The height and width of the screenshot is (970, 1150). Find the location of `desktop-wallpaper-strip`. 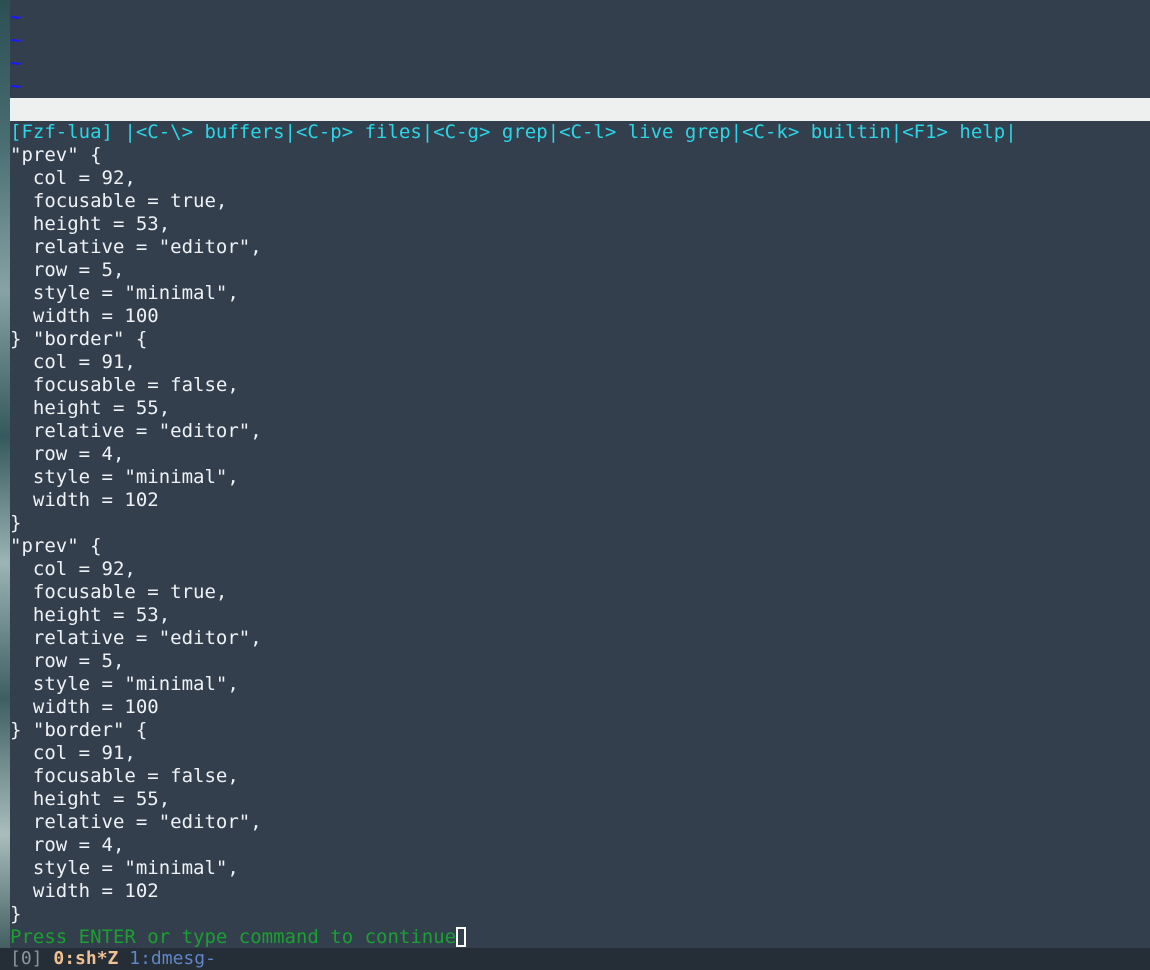

desktop-wallpaper-strip is located at coordinates (5, 485).